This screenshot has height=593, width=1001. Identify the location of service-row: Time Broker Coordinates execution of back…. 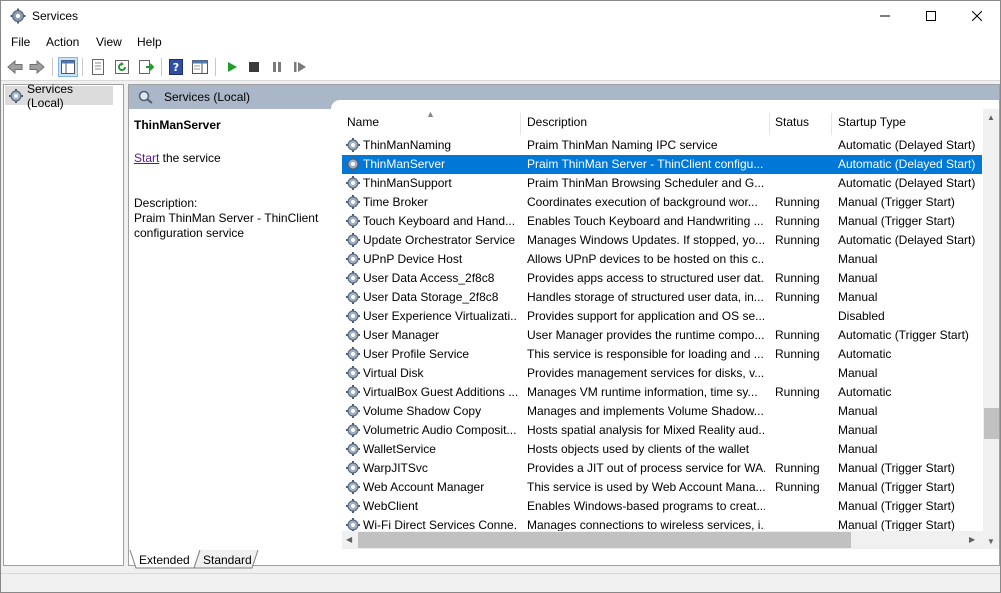
(662, 202).